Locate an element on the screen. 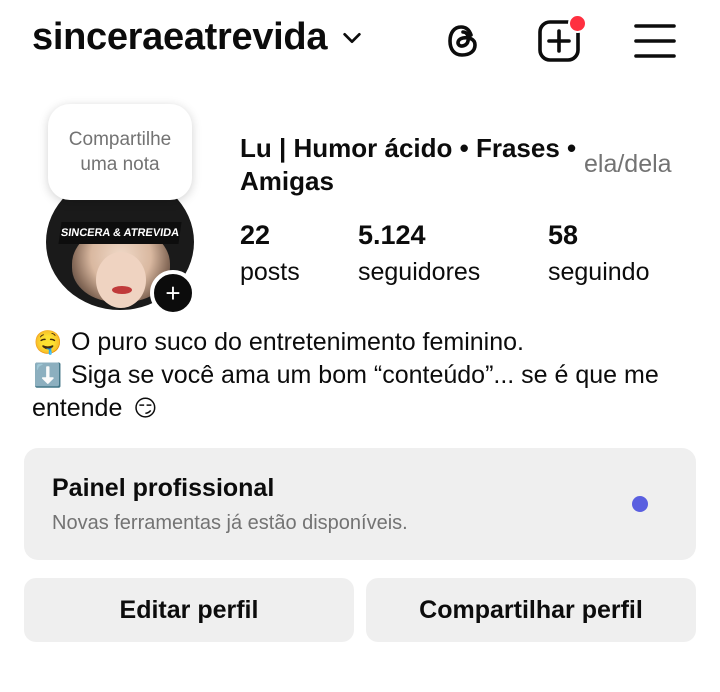 The width and height of the screenshot is (720, 692). username: sinceraeatrevida is located at coordinates (180, 37).